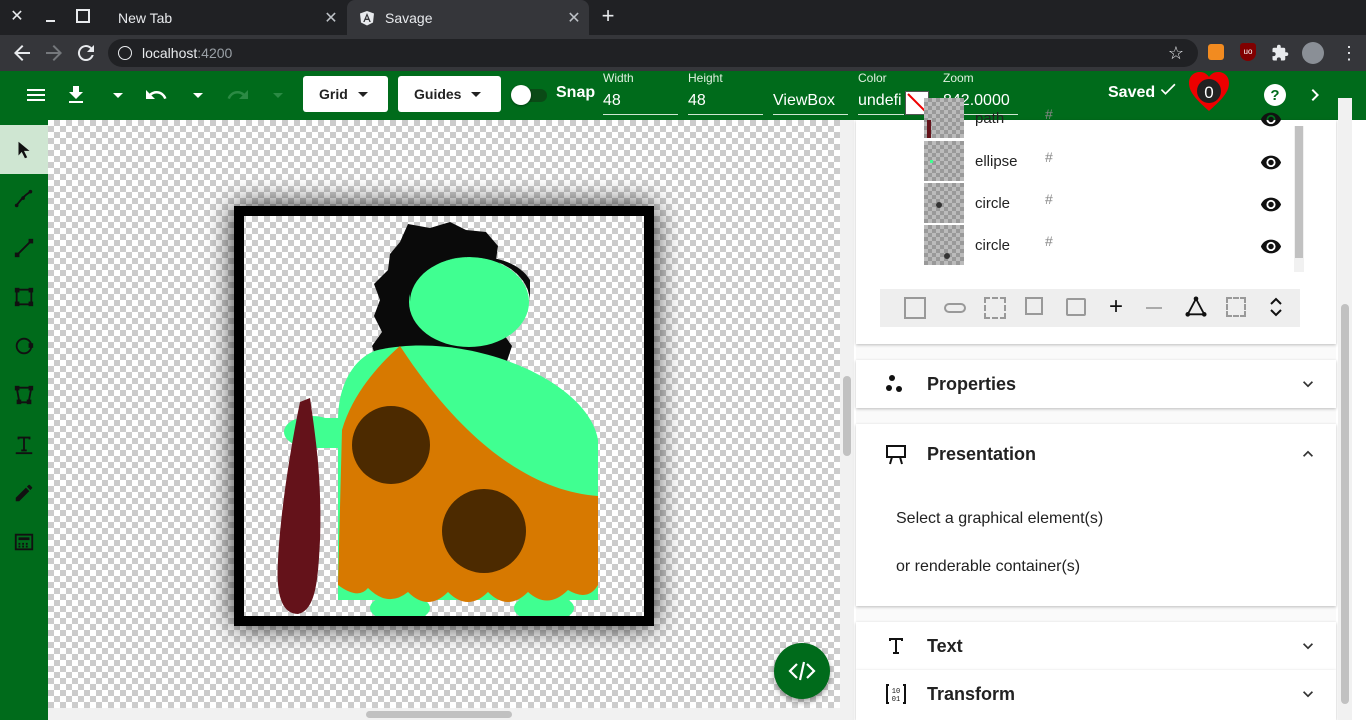 Image resolution: width=1366 pixels, height=720 pixels. What do you see at coordinates (170, 53) in the screenshot?
I see `url-host: localhost` at bounding box center [170, 53].